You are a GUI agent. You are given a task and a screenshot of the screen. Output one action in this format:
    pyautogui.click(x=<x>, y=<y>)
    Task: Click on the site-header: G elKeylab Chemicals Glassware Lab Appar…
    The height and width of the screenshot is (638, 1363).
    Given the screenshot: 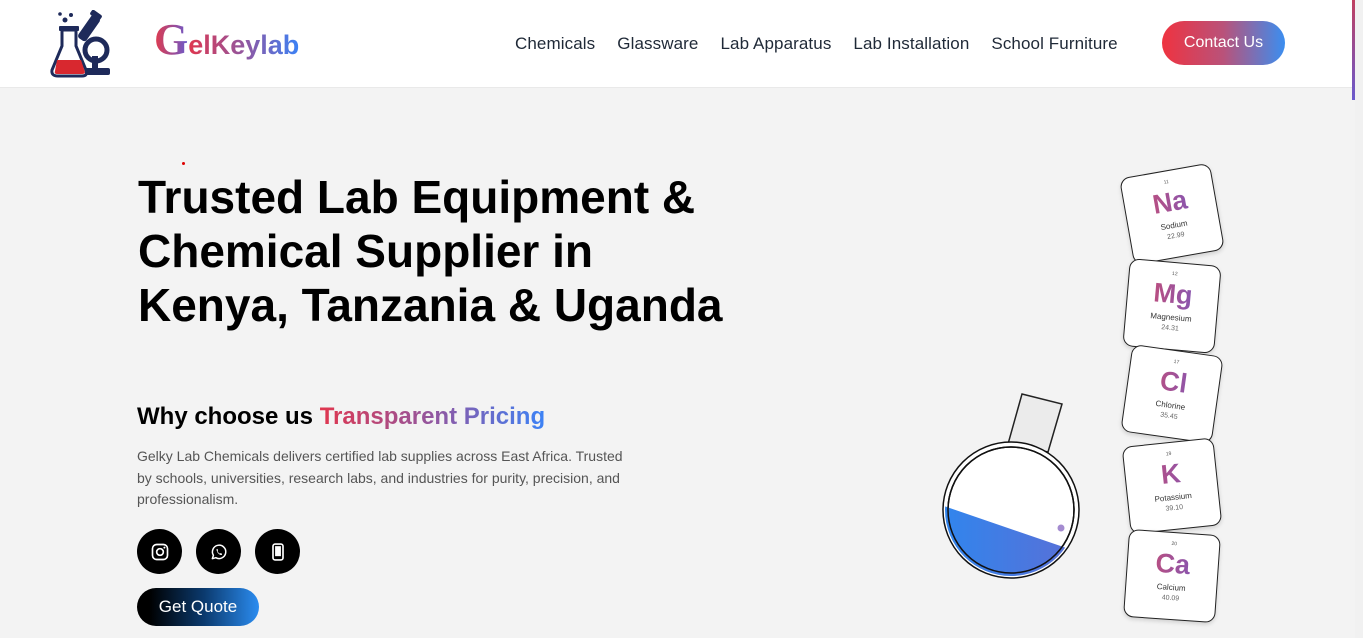 What is the action you would take?
    pyautogui.click(x=676, y=44)
    